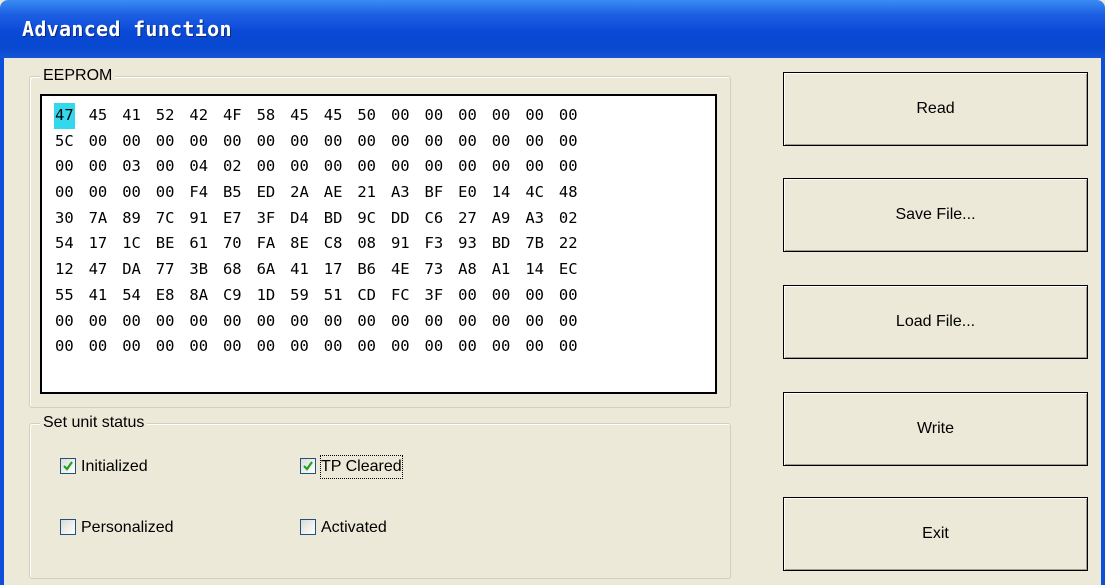 The image size is (1105, 585). I want to click on hex-byte: 7A, so click(105, 219).